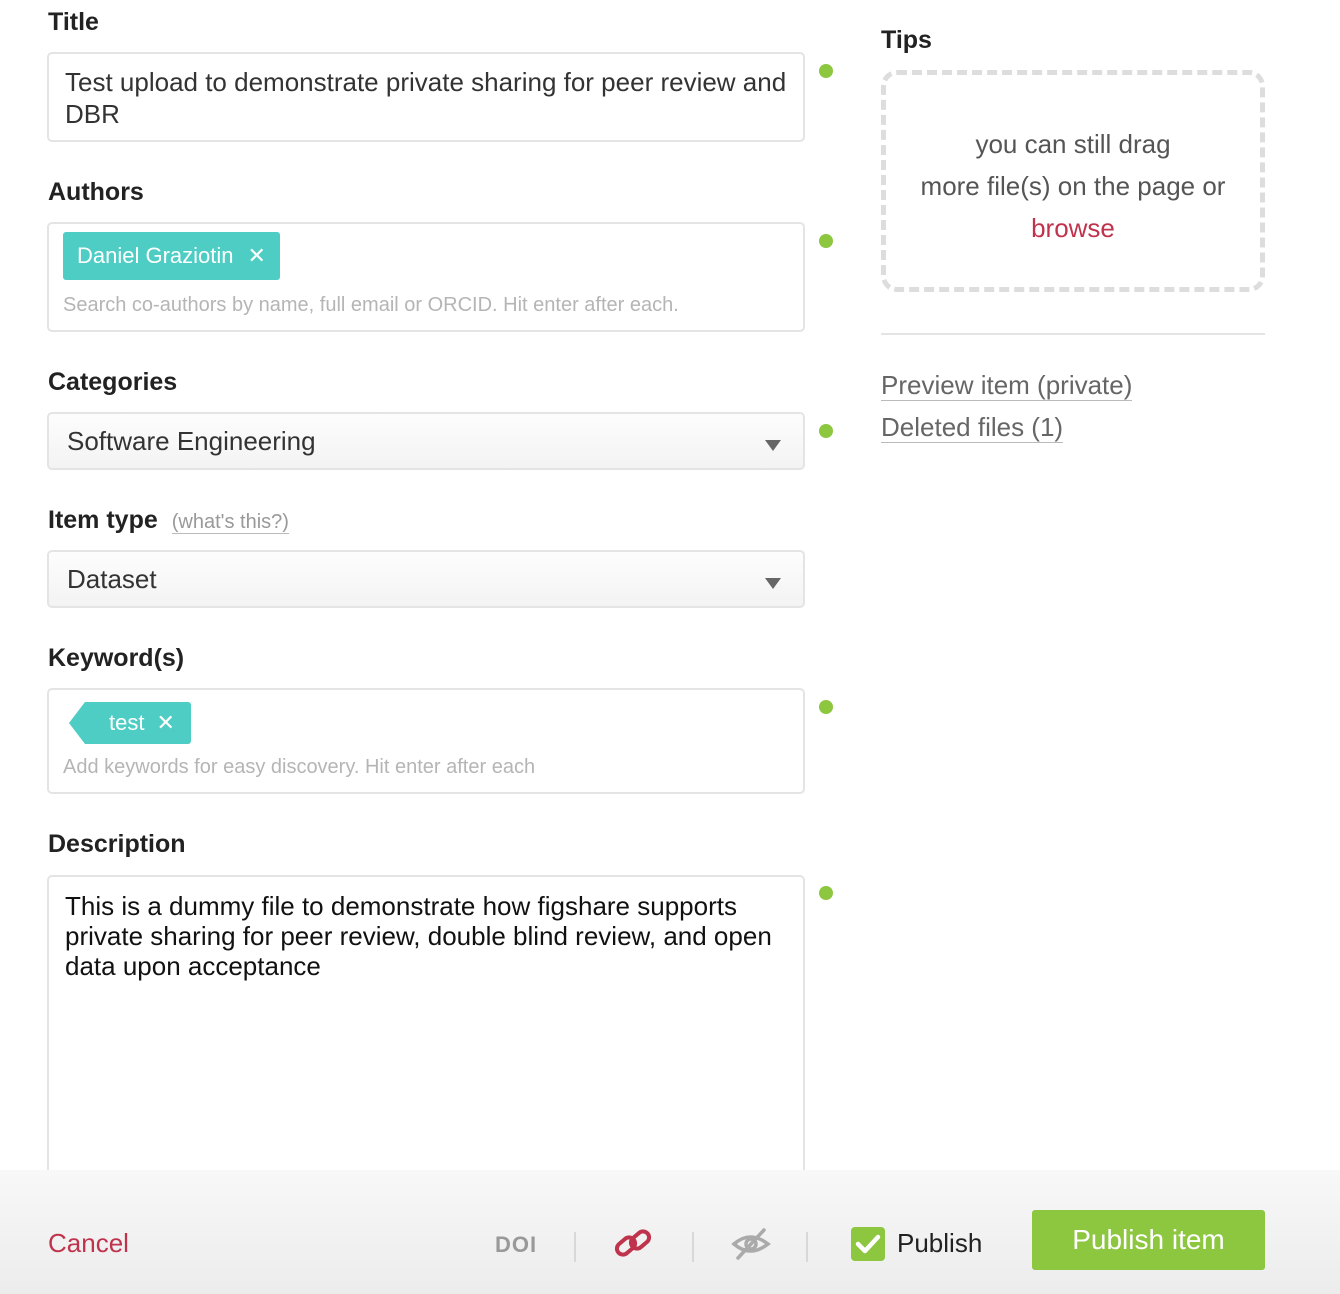 The width and height of the screenshot is (1340, 1294). I want to click on description-status-dot, so click(826, 893).